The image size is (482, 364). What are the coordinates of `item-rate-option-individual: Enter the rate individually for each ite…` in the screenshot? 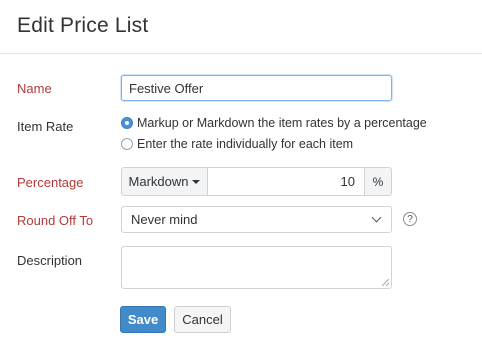 It's located at (237, 144).